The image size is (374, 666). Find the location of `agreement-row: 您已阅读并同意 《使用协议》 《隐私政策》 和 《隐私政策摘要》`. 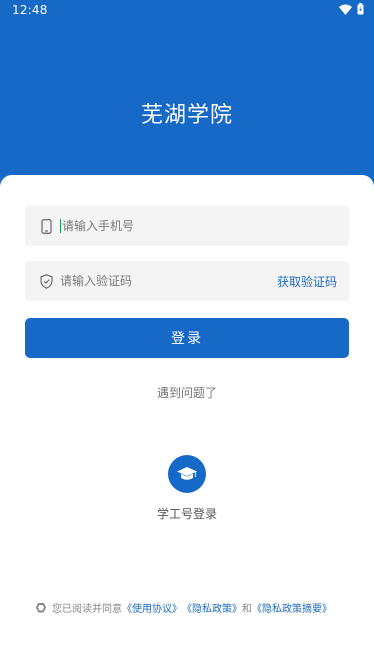

agreement-row: 您已阅读并同意 《使用协议》 《隐私政策》 和 《隐私政策摘要》 is located at coordinates (184, 607).